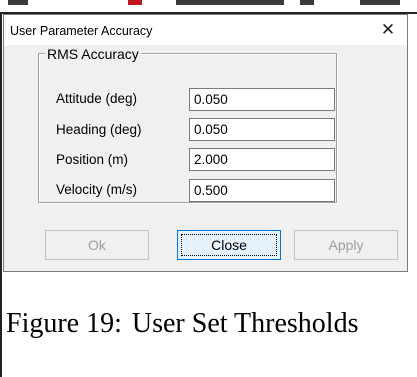  What do you see at coordinates (262, 99) in the screenshot?
I see `attitude-input` at bounding box center [262, 99].